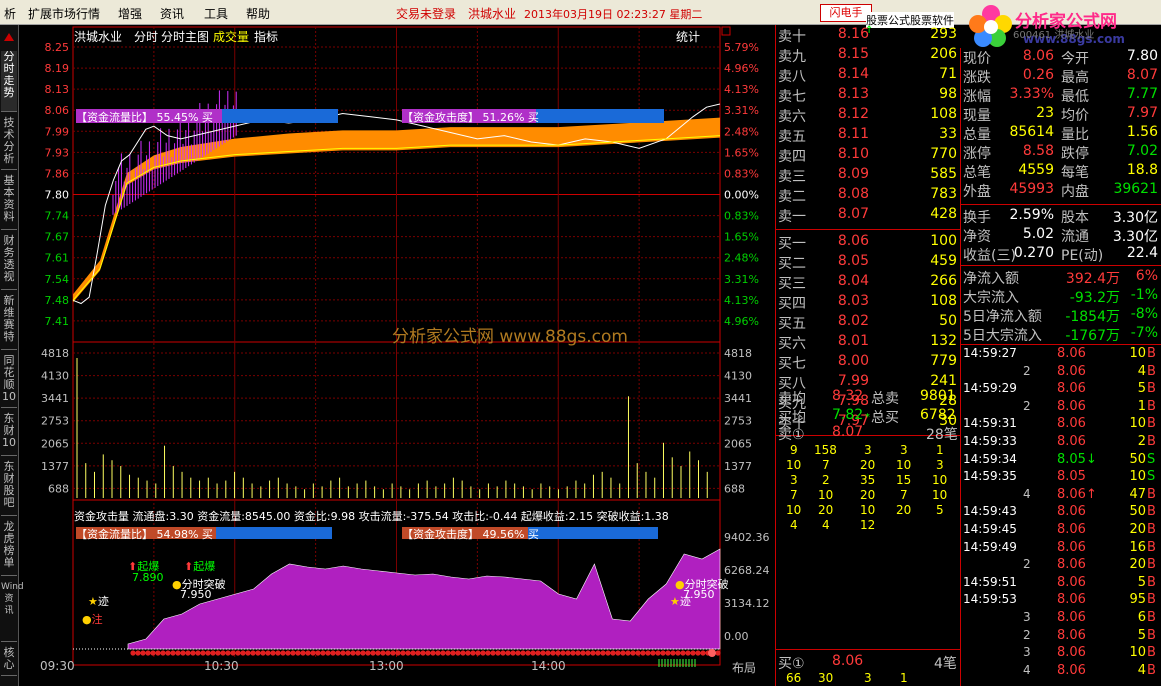  What do you see at coordinates (868, 175) in the screenshot?
I see `ask-level-3: 卖三 8.09 585` at bounding box center [868, 175].